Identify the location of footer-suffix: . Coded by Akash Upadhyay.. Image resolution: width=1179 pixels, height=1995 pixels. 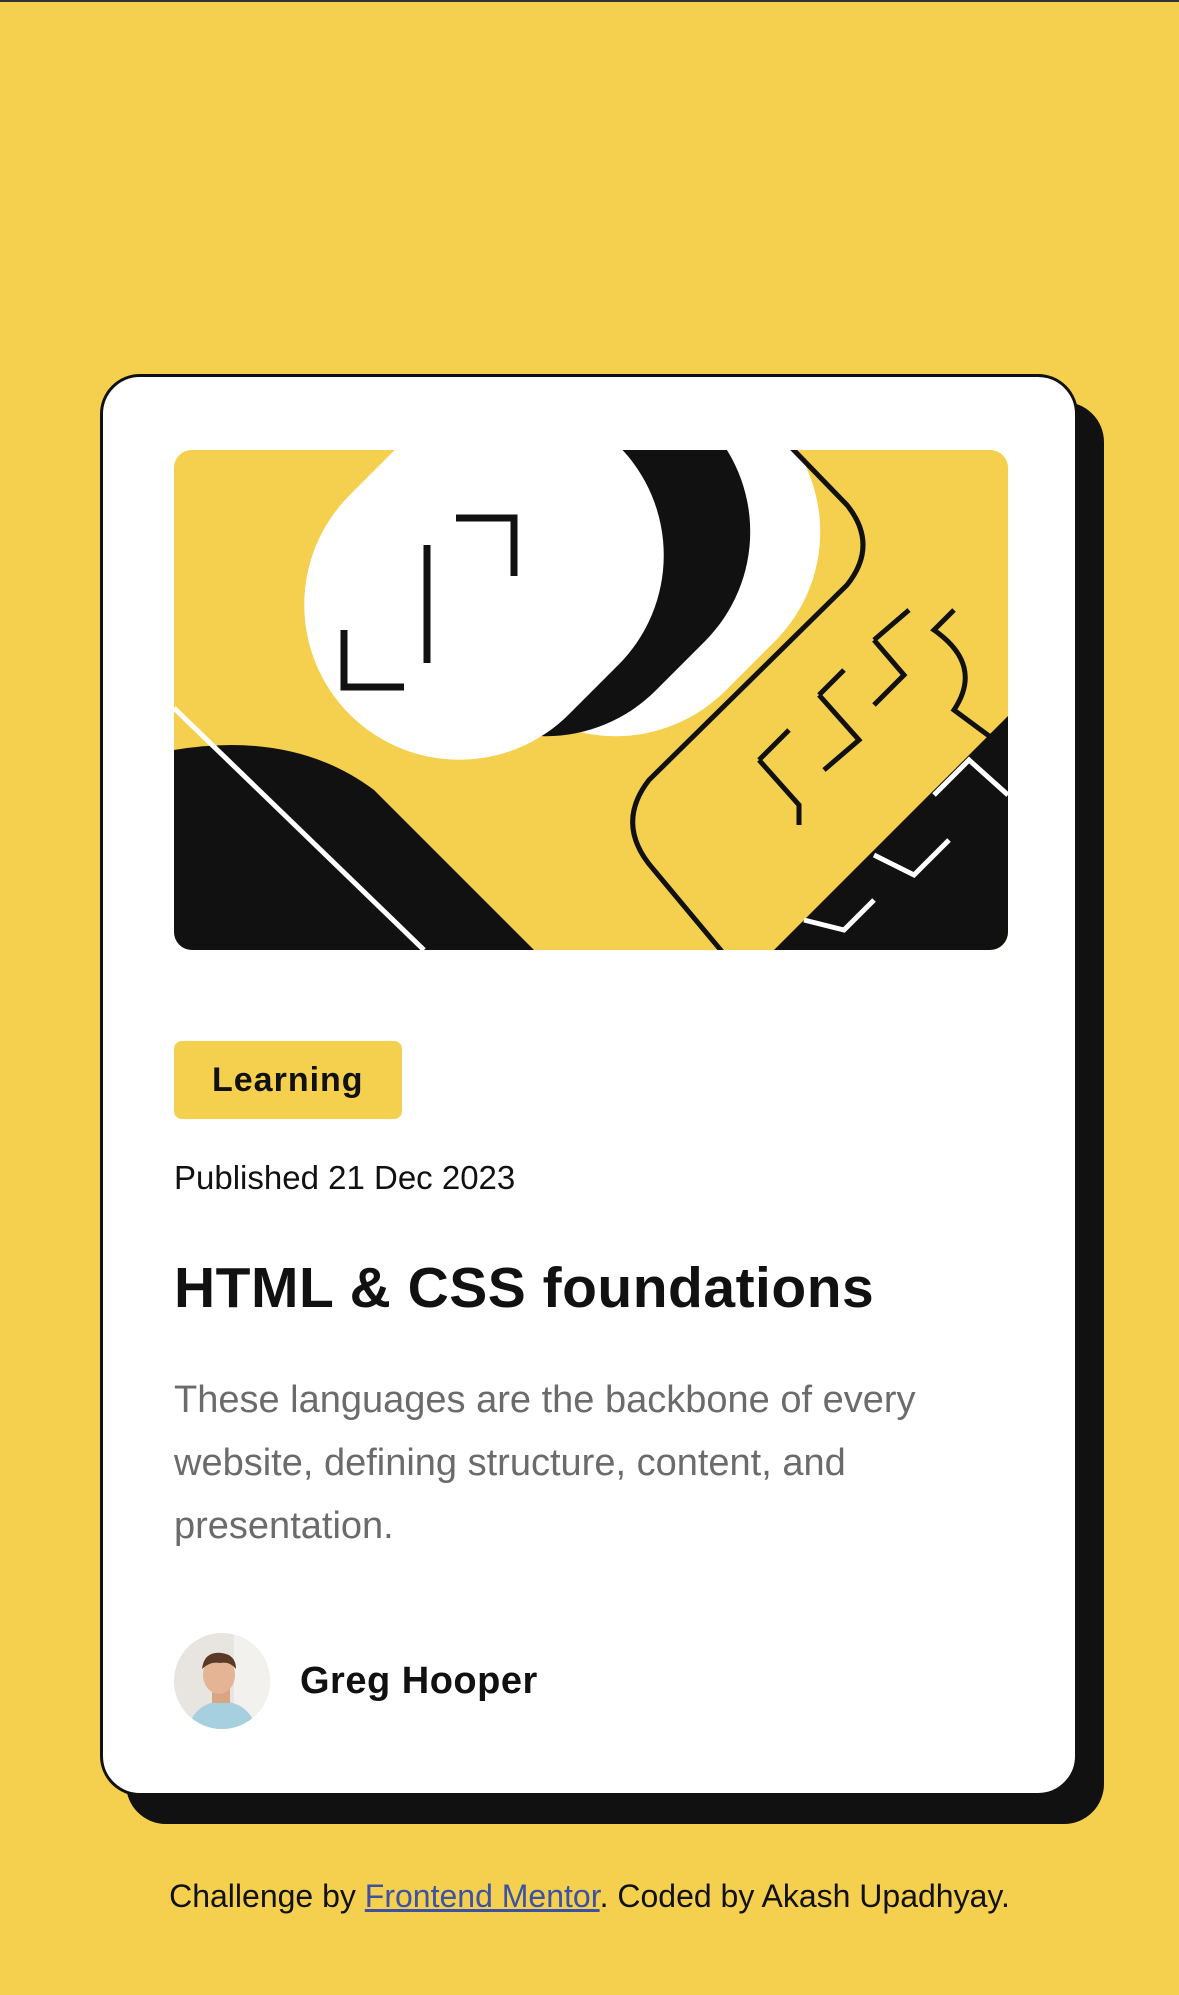
(804, 1896).